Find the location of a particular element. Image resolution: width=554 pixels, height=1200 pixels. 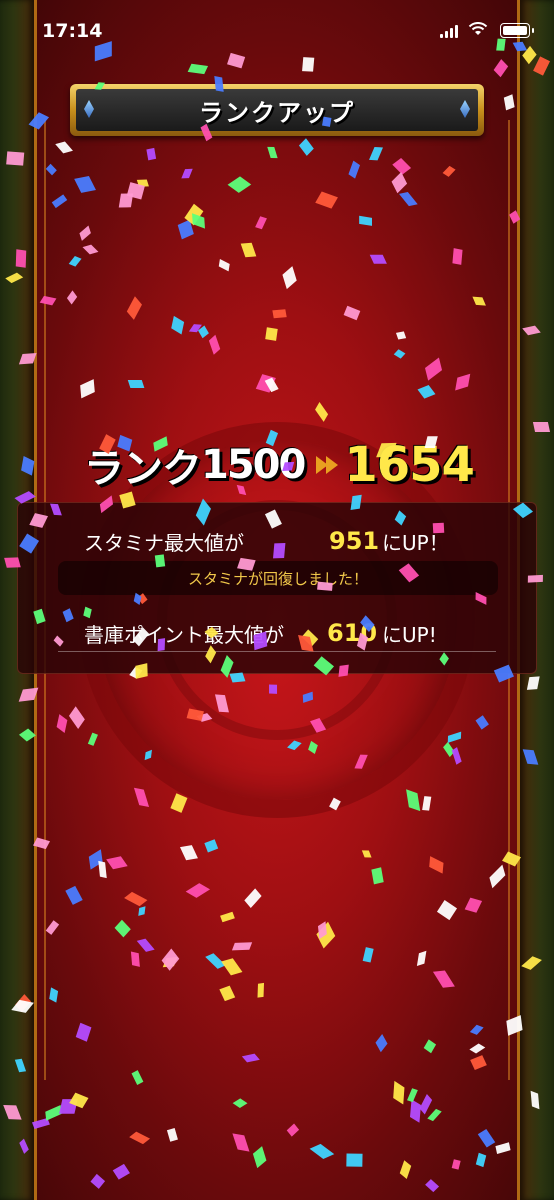

title-inner: ランクアップ is located at coordinates (277, 110).